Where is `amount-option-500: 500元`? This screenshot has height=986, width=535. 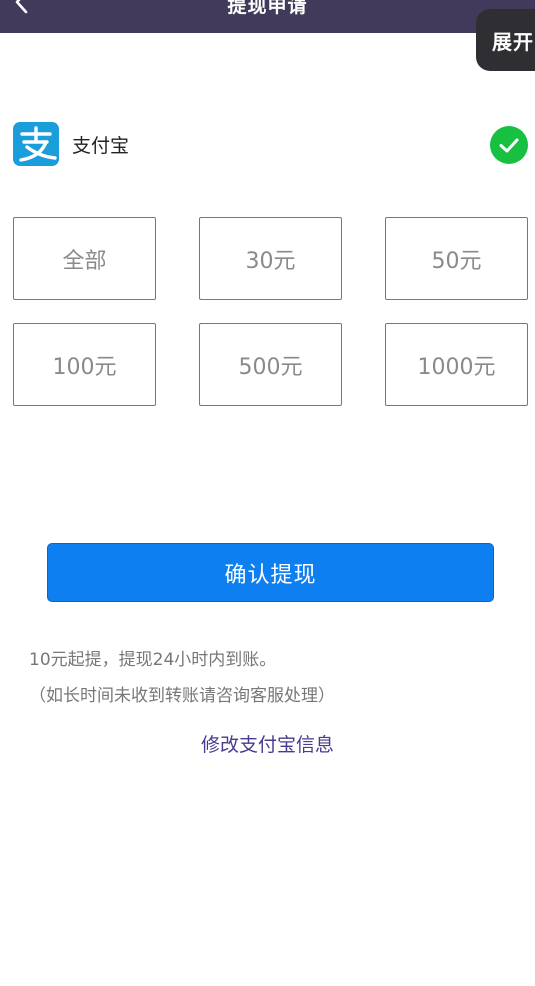 amount-option-500: 500元 is located at coordinates (270, 364).